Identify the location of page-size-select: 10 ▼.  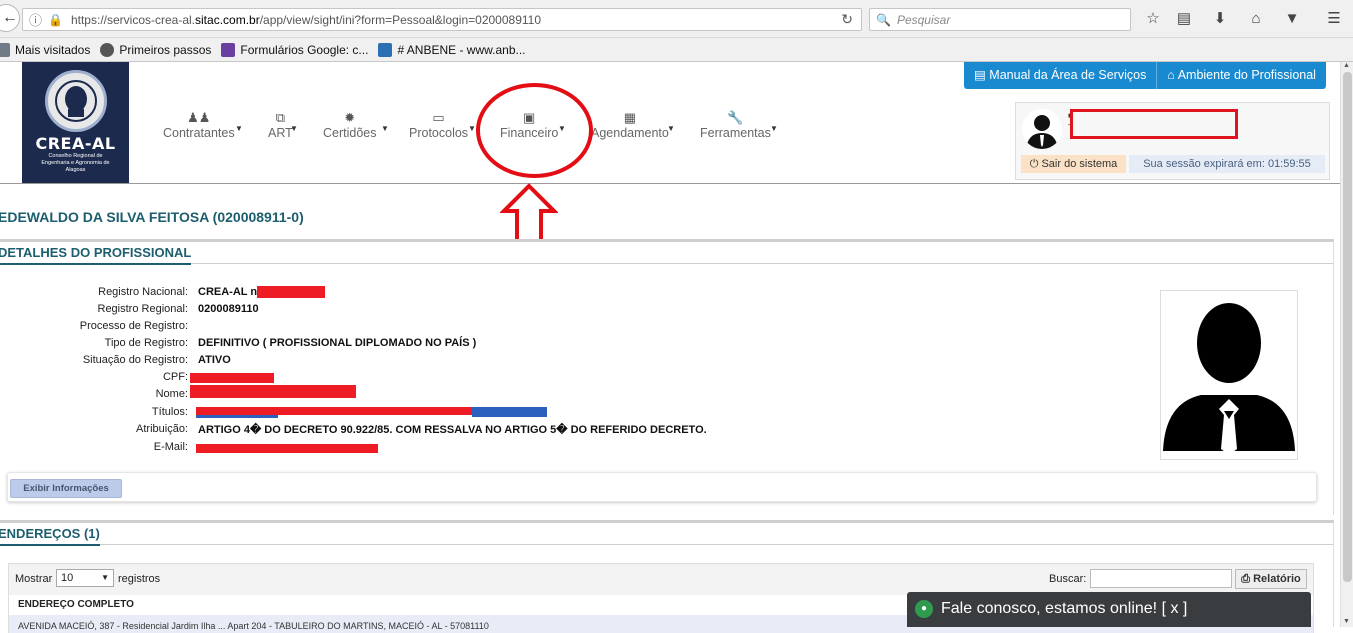
(85, 578).